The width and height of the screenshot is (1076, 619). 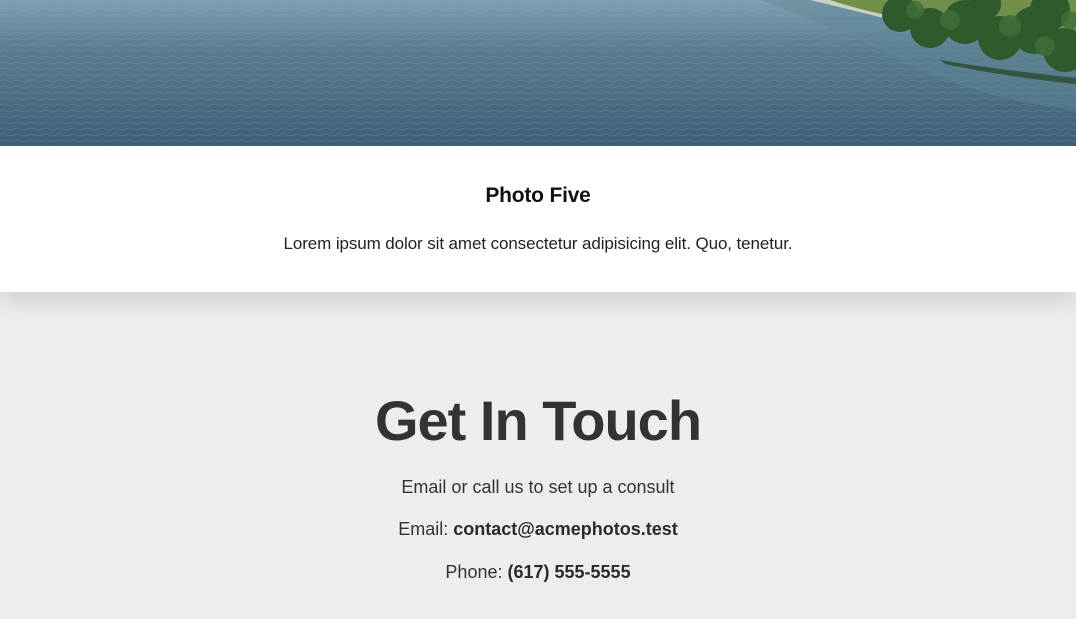 What do you see at coordinates (538, 487) in the screenshot?
I see `contact-intro: Email or call us to set up a consult` at bounding box center [538, 487].